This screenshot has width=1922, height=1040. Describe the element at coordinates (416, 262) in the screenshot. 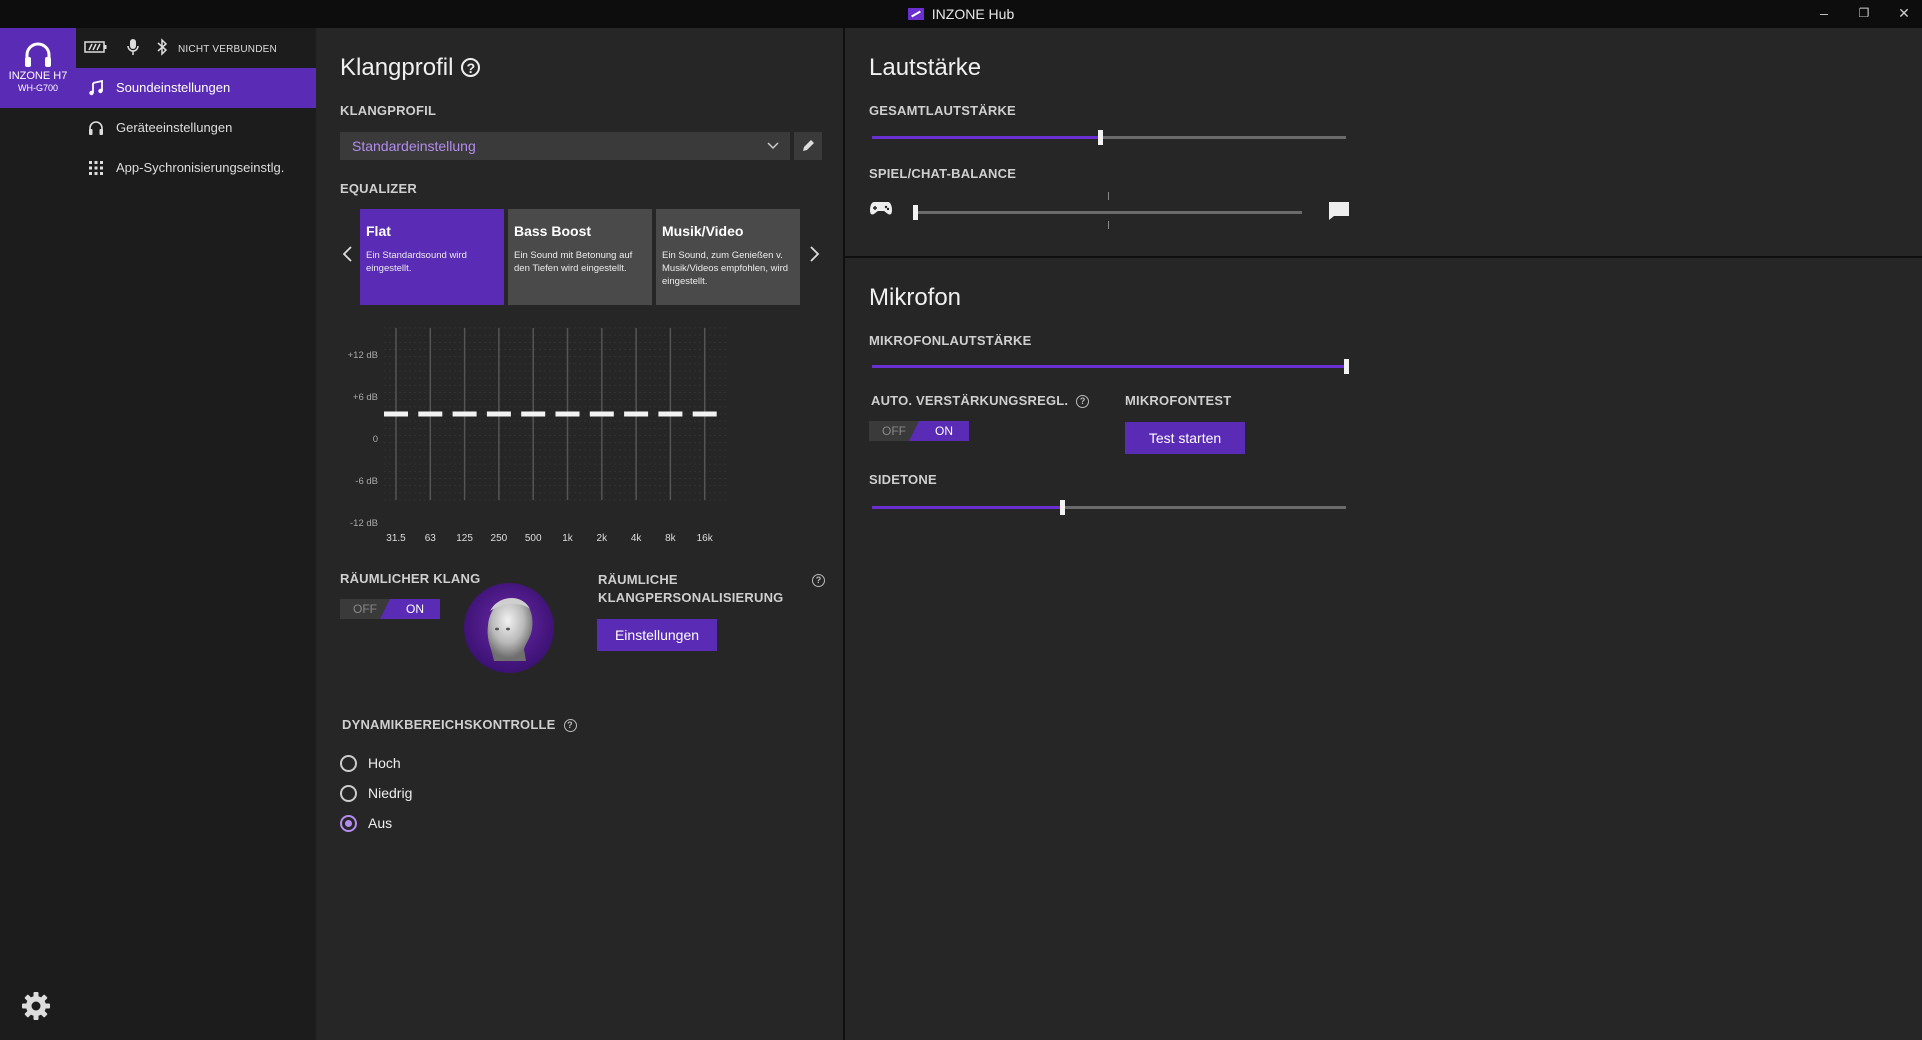

I see `preset-description: Ein Standardsound wird eingestellt.` at that location.